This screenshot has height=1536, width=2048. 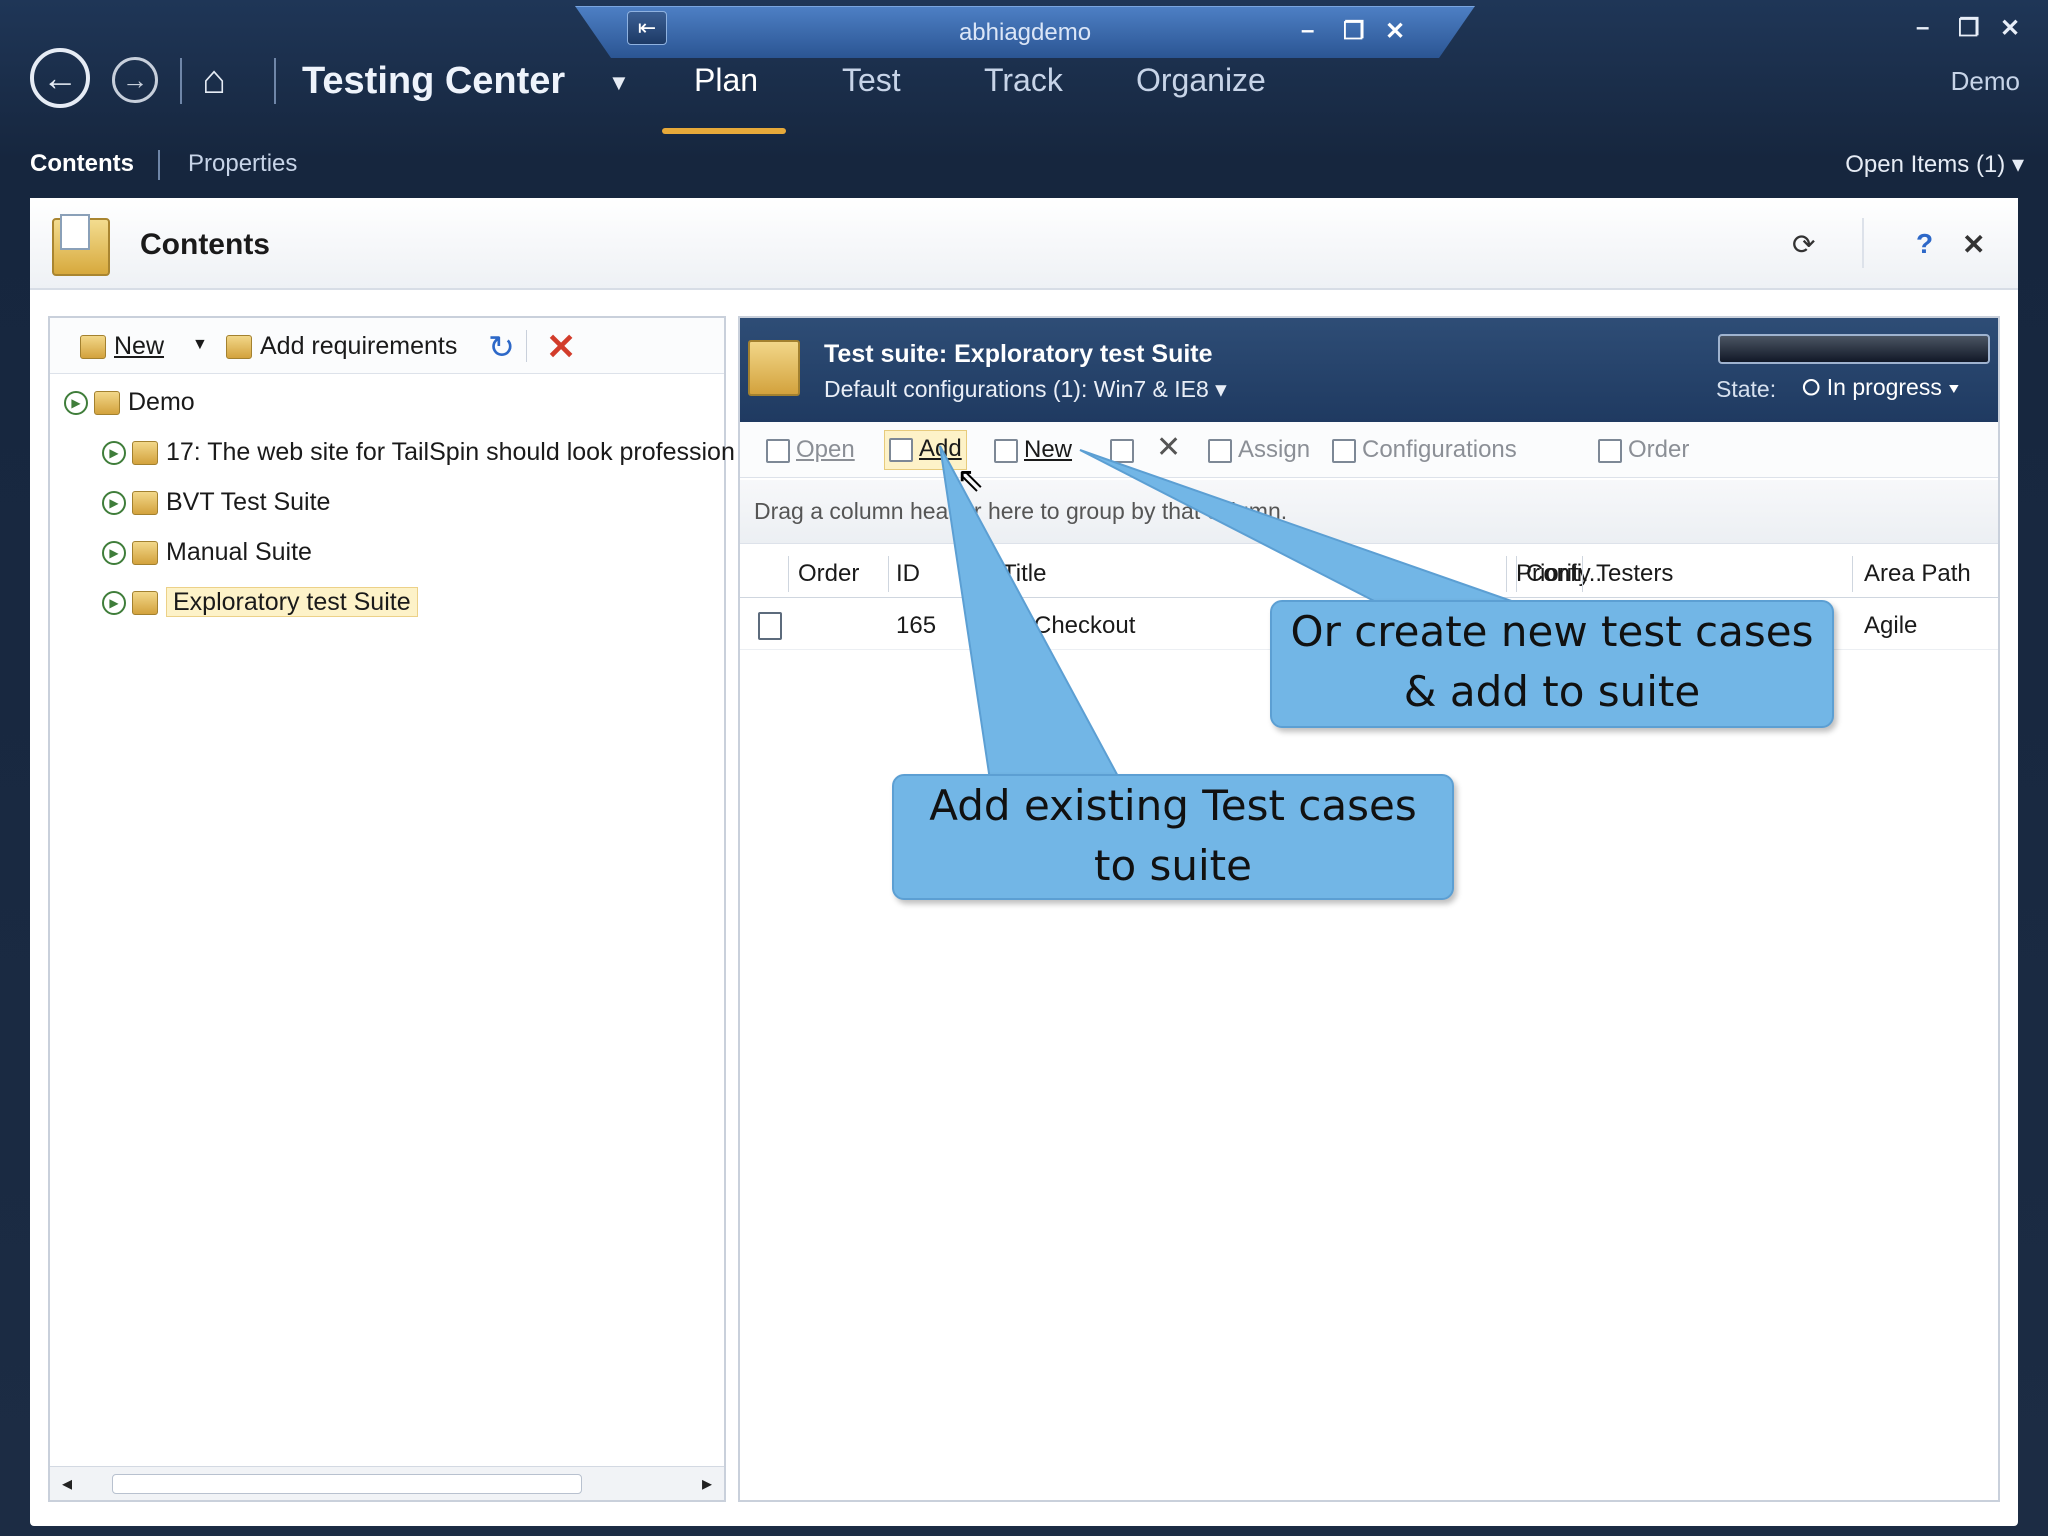 What do you see at coordinates (925, 450) in the screenshot?
I see `add-button: Add` at bounding box center [925, 450].